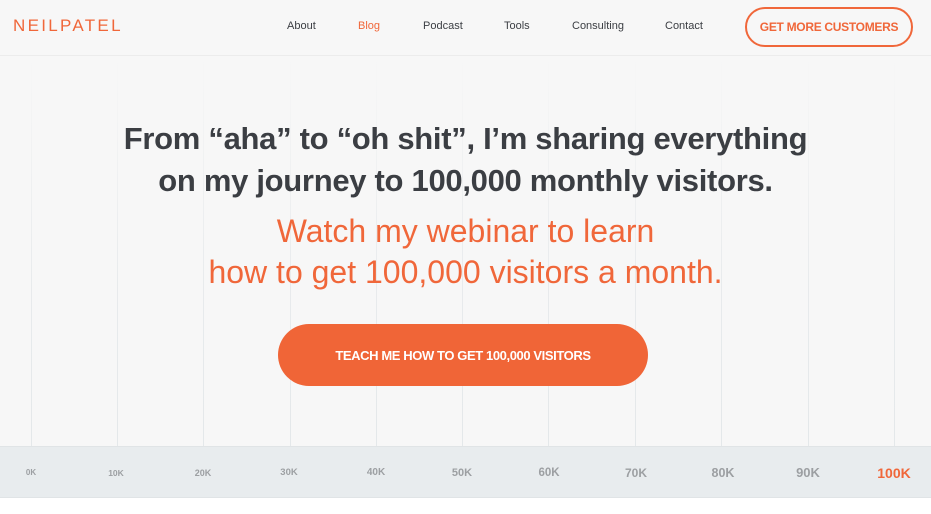 This screenshot has height=514, width=931. Describe the element at coordinates (463, 355) in the screenshot. I see `teach-me-button: TEACH ME HOW TO GET 100,000 VISITORS` at that location.